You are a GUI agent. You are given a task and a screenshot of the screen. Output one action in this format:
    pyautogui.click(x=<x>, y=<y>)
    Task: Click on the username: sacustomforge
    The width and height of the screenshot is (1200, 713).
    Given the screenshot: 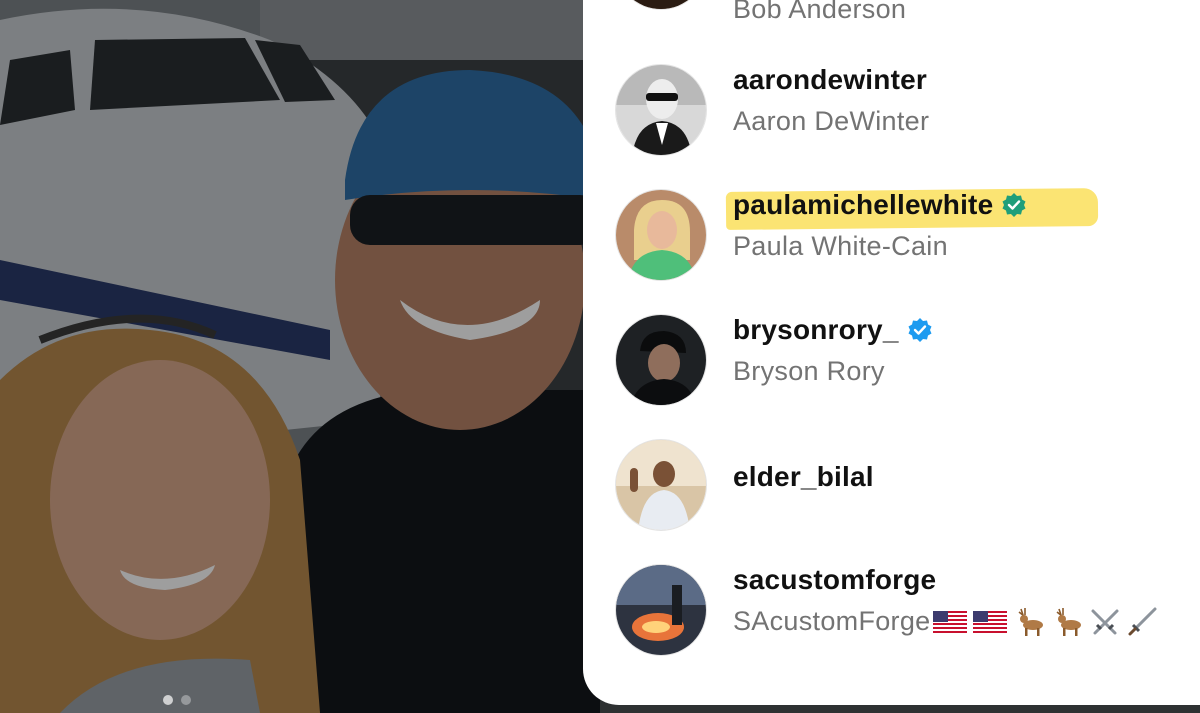 What is the action you would take?
    pyautogui.click(x=834, y=580)
    